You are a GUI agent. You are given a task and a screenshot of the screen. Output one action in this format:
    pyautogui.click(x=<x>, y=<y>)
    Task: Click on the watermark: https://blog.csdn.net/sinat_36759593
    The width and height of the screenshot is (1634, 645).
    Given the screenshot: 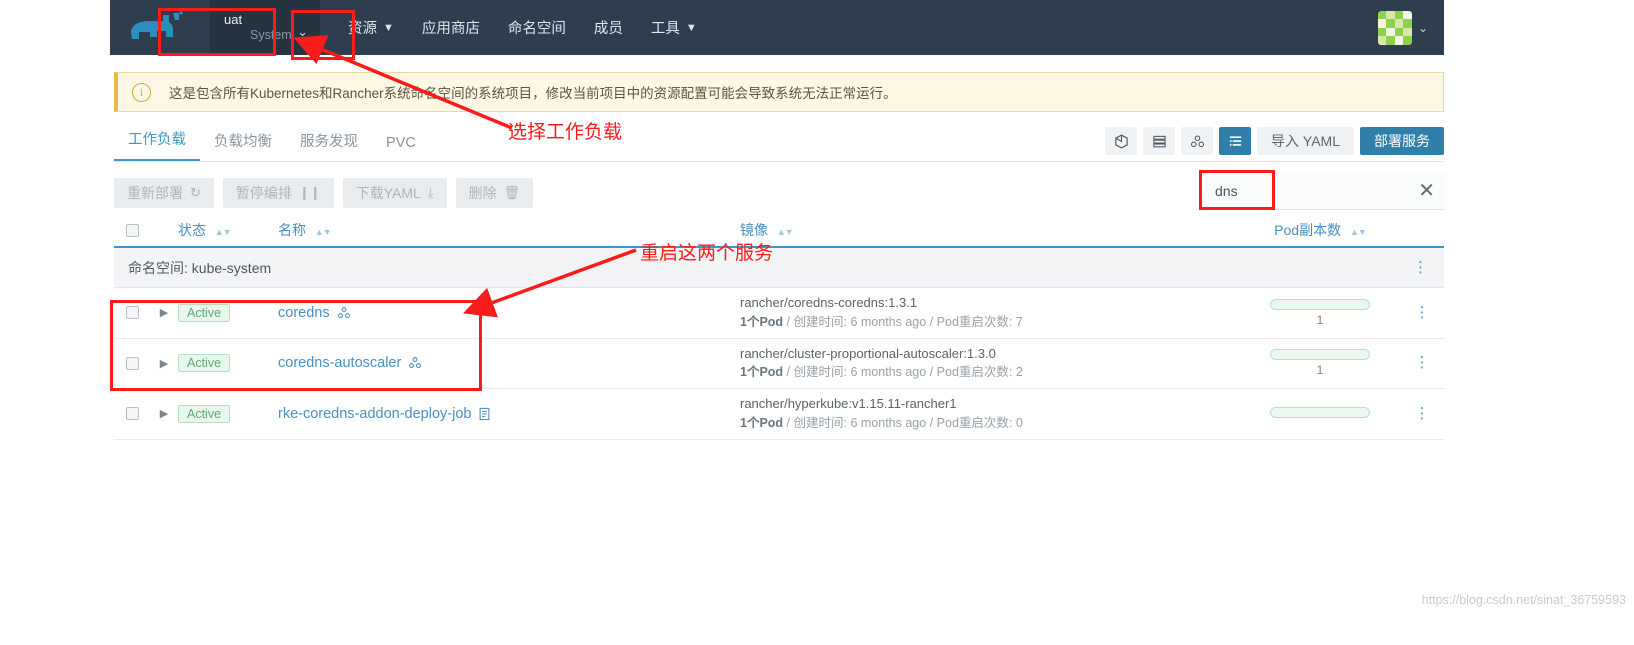 What is the action you would take?
    pyautogui.click(x=1523, y=600)
    